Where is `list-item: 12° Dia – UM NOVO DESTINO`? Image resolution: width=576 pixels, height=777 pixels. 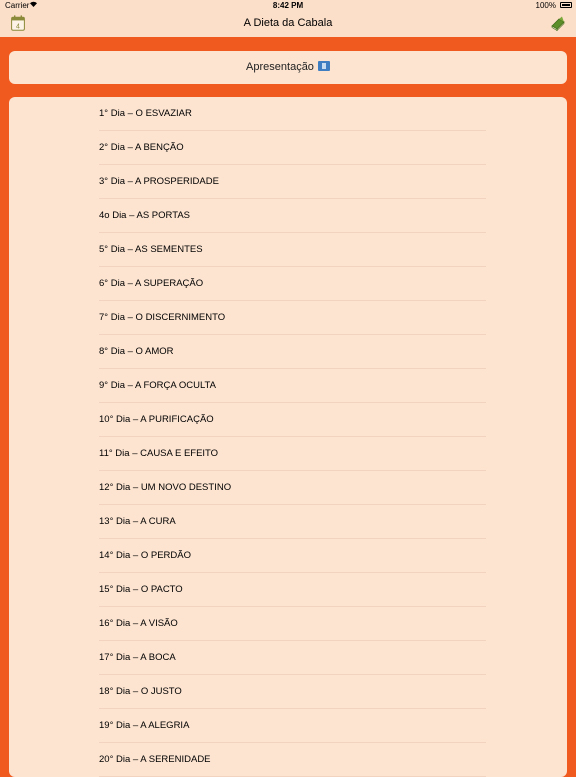 list-item: 12° Dia – UM NOVO DESTINO is located at coordinates (292, 488).